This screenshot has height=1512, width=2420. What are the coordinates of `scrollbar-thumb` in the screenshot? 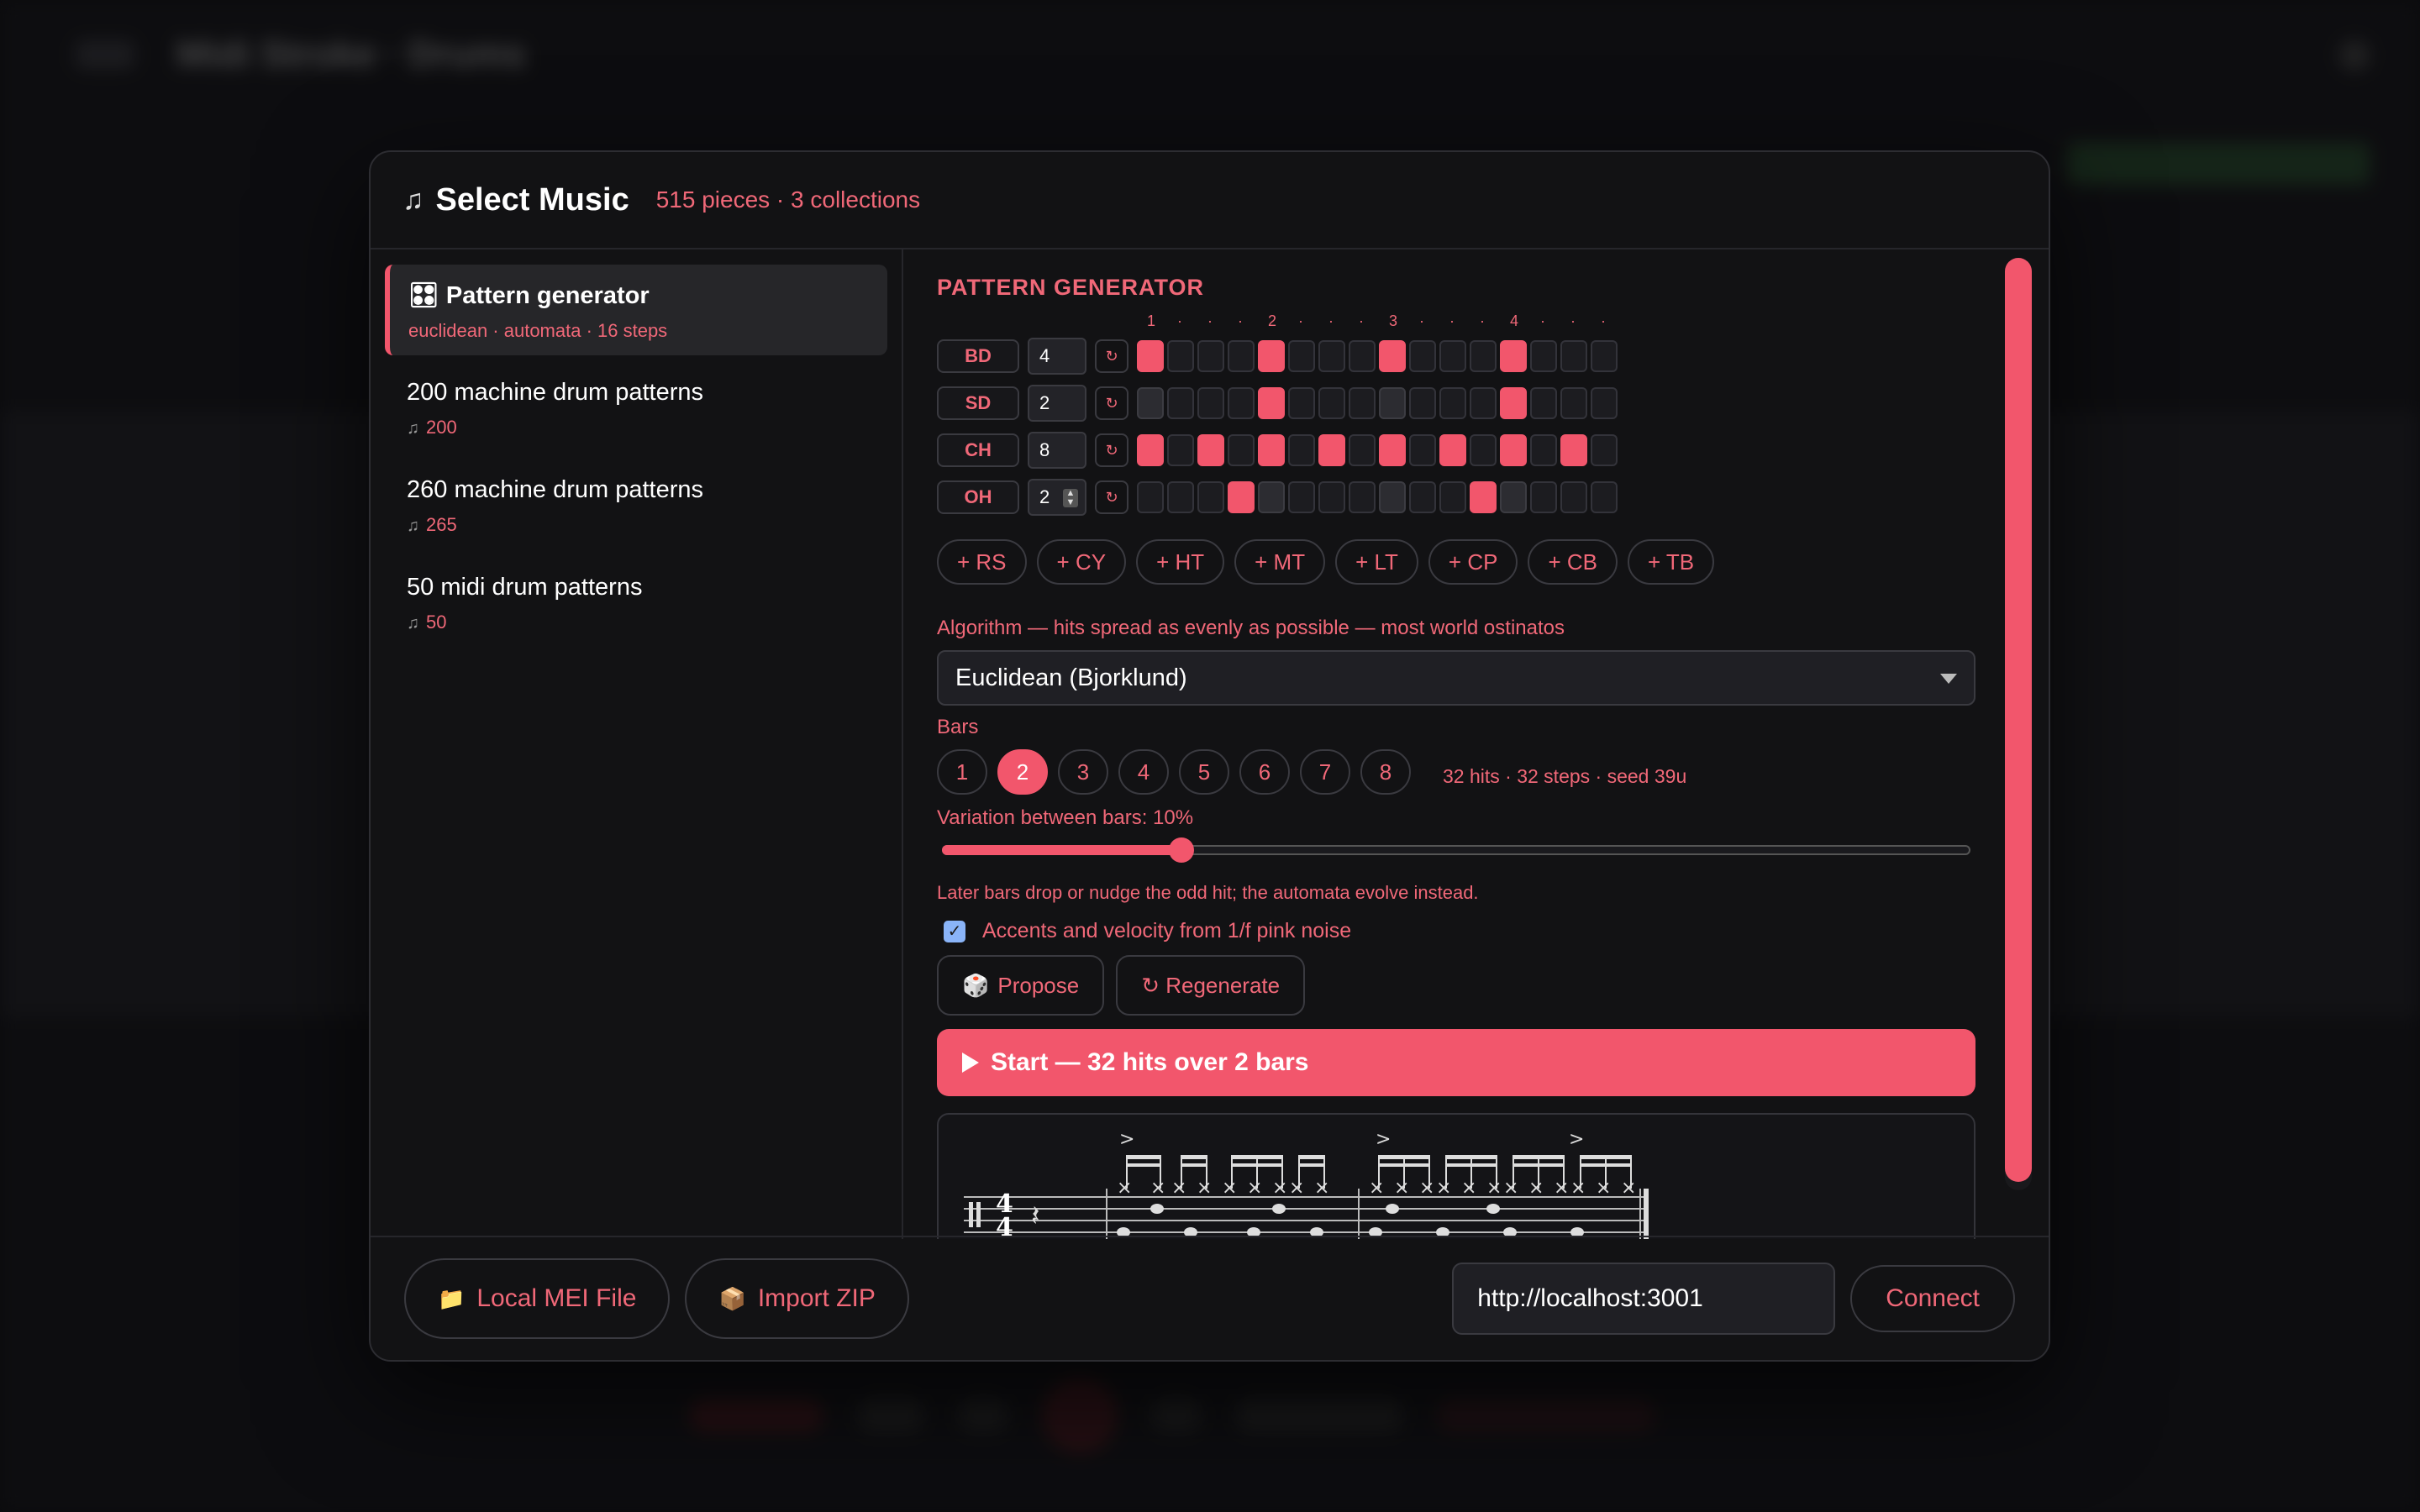 It's located at (2019, 720).